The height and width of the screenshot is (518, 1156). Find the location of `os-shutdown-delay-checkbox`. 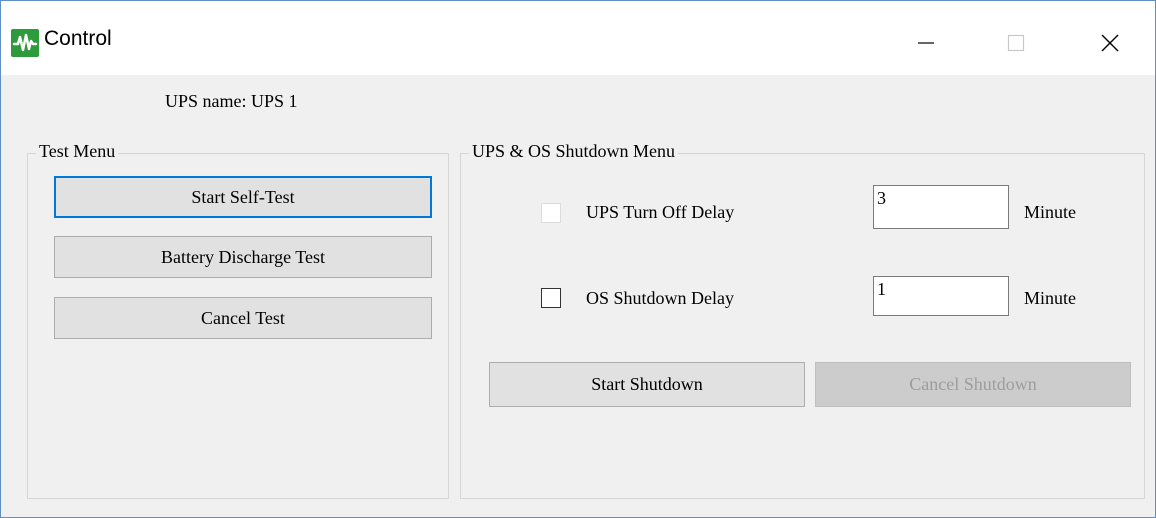

os-shutdown-delay-checkbox is located at coordinates (551, 298).